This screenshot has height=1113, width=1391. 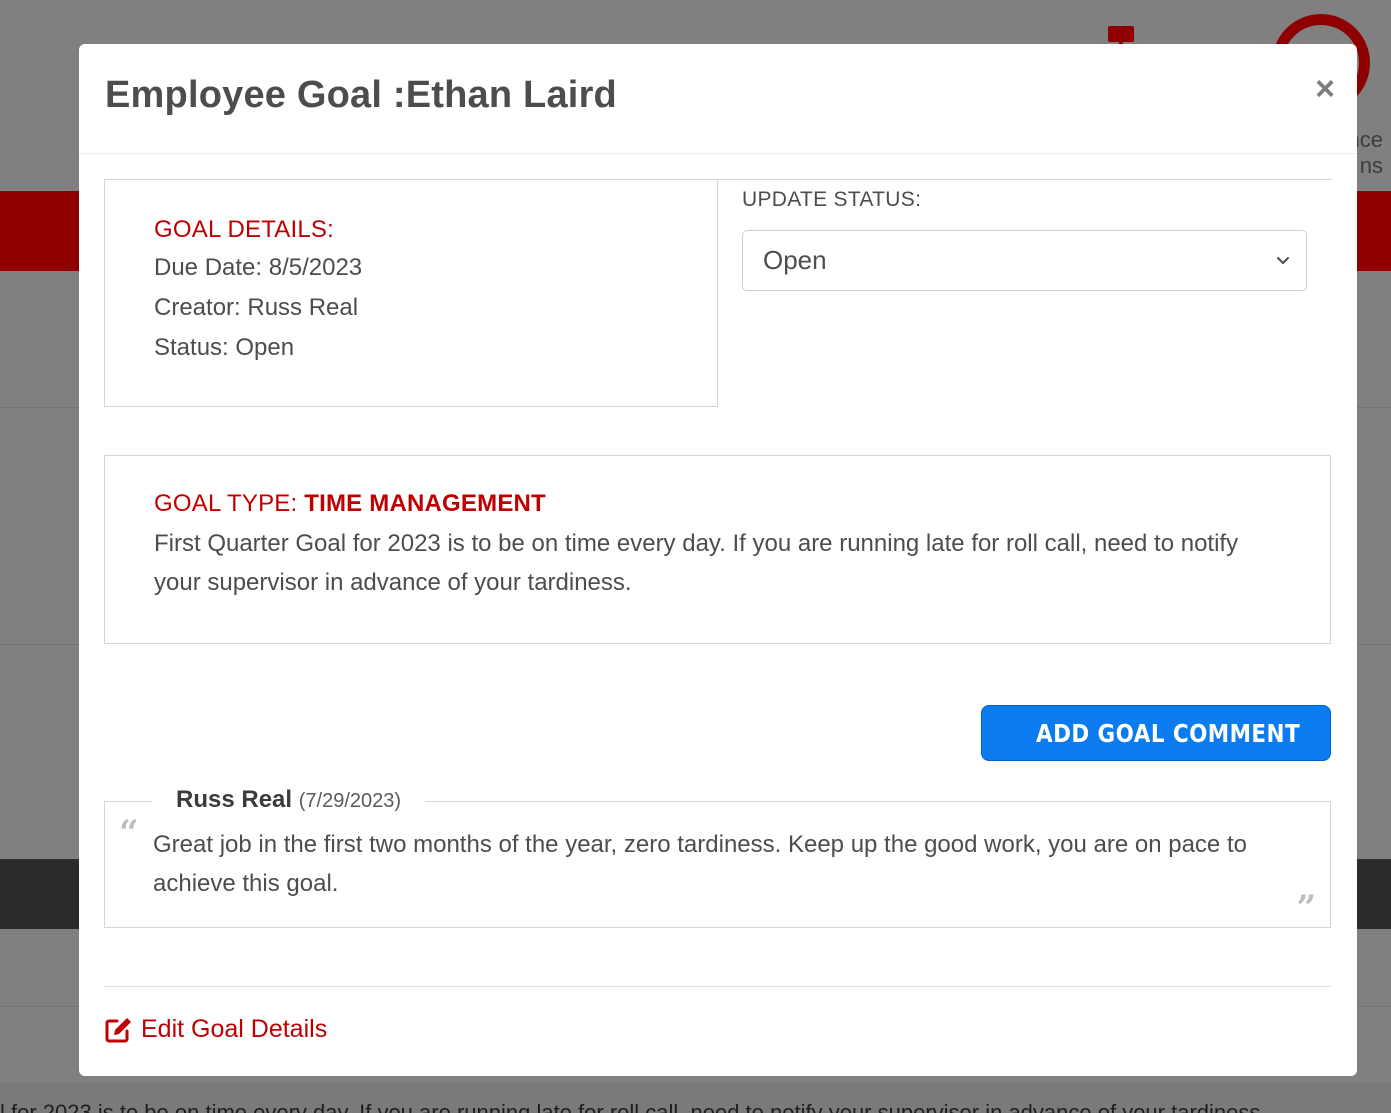 I want to click on goal-type-value: TIME MANAGEMENT, so click(x=425, y=503).